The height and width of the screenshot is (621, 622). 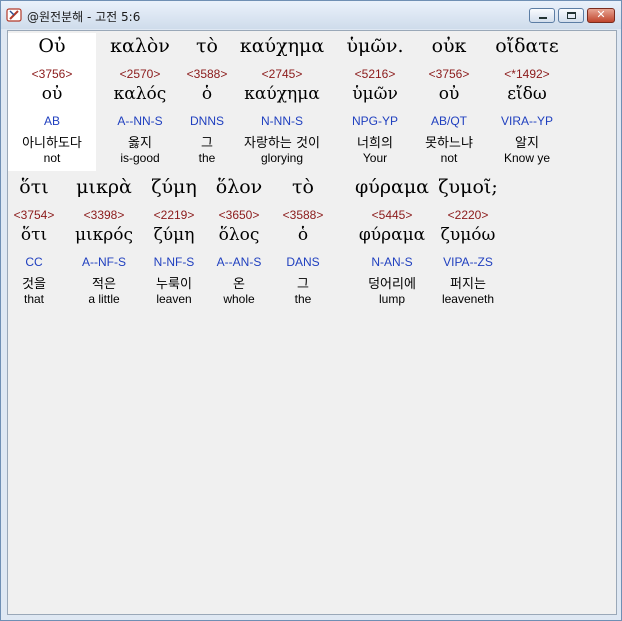 I want to click on parse-code: A--NN-S, so click(x=140, y=121).